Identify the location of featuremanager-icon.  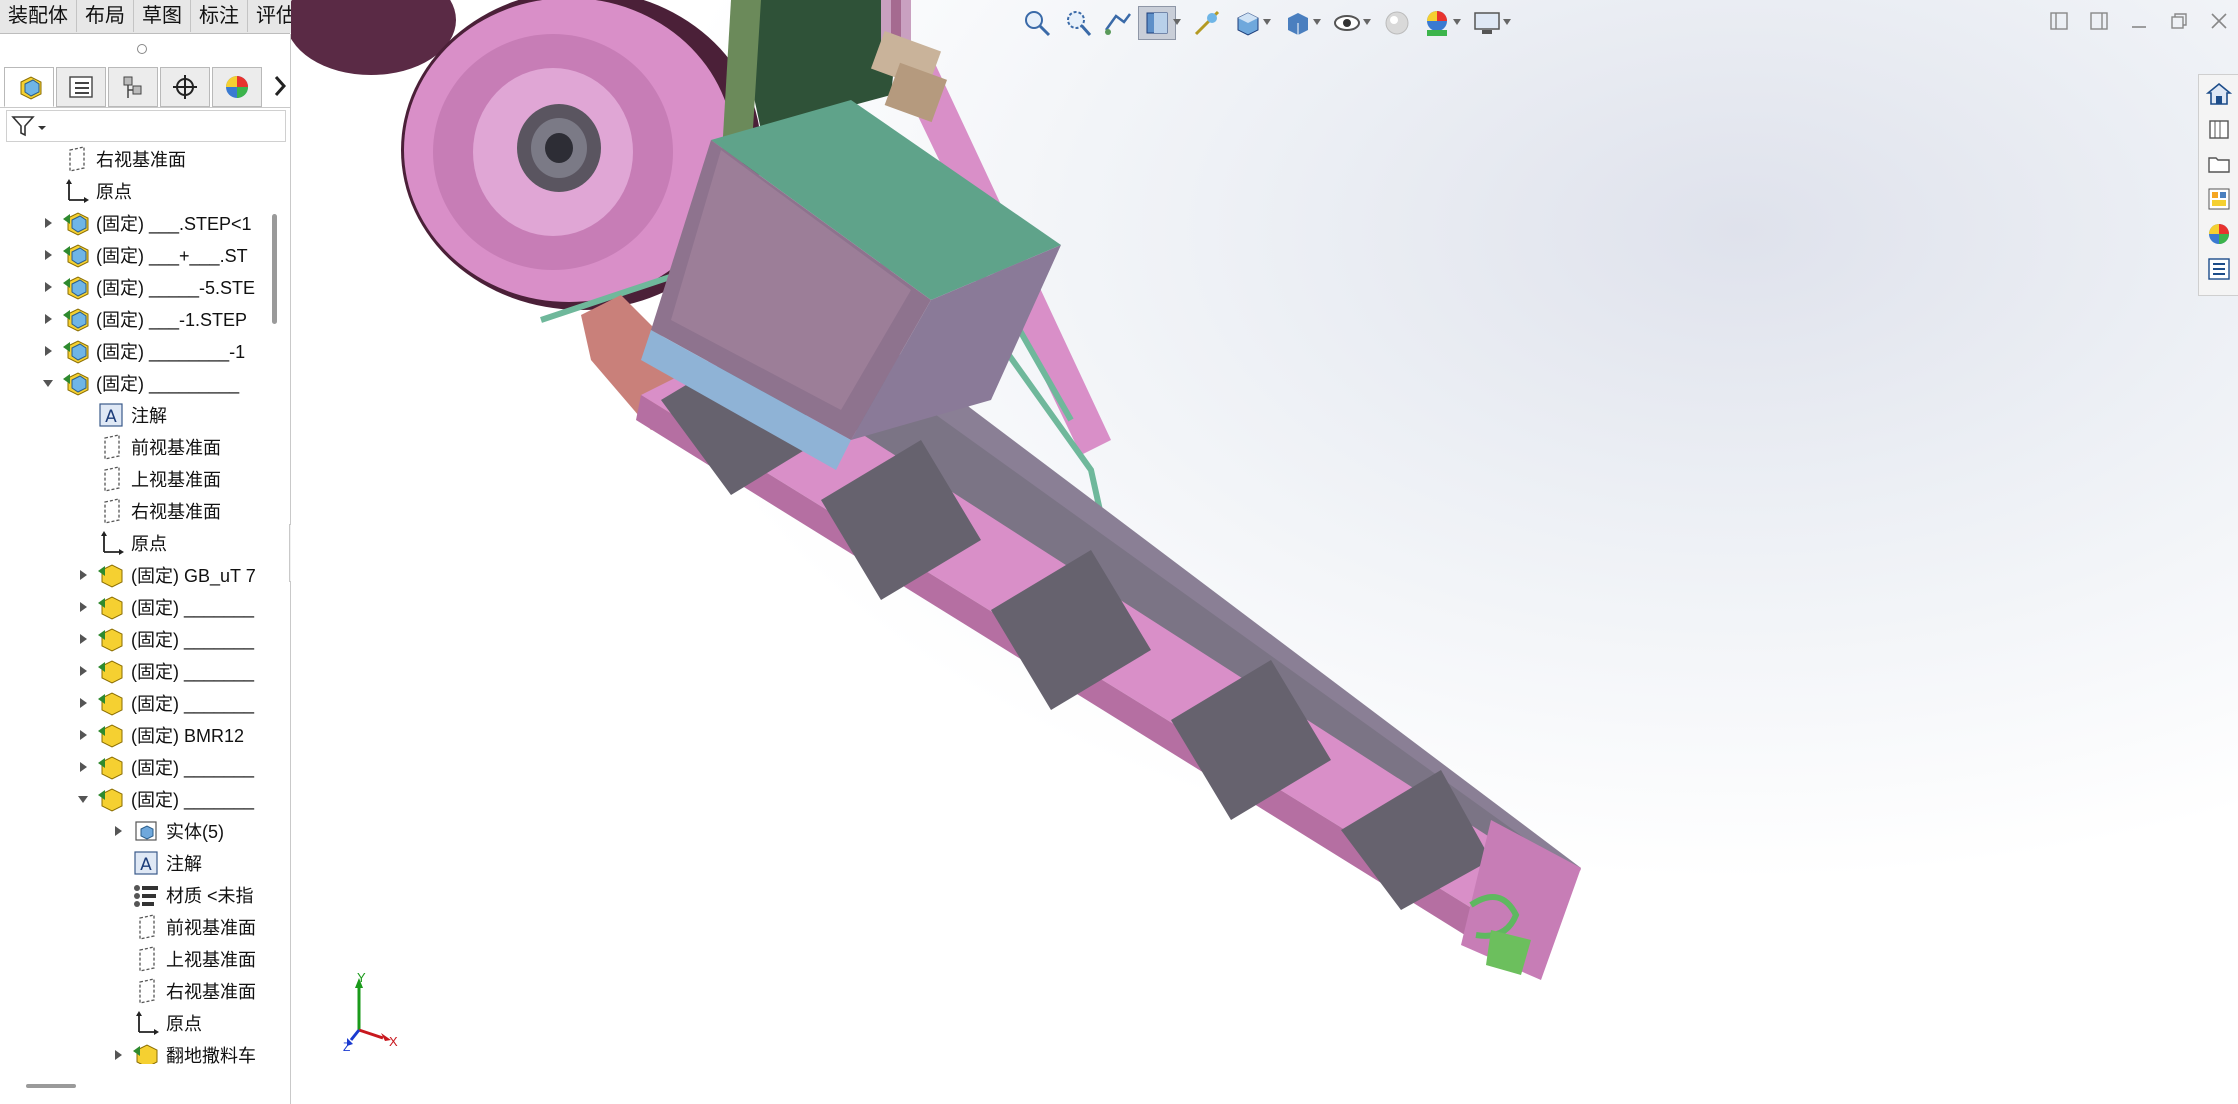
(29, 87).